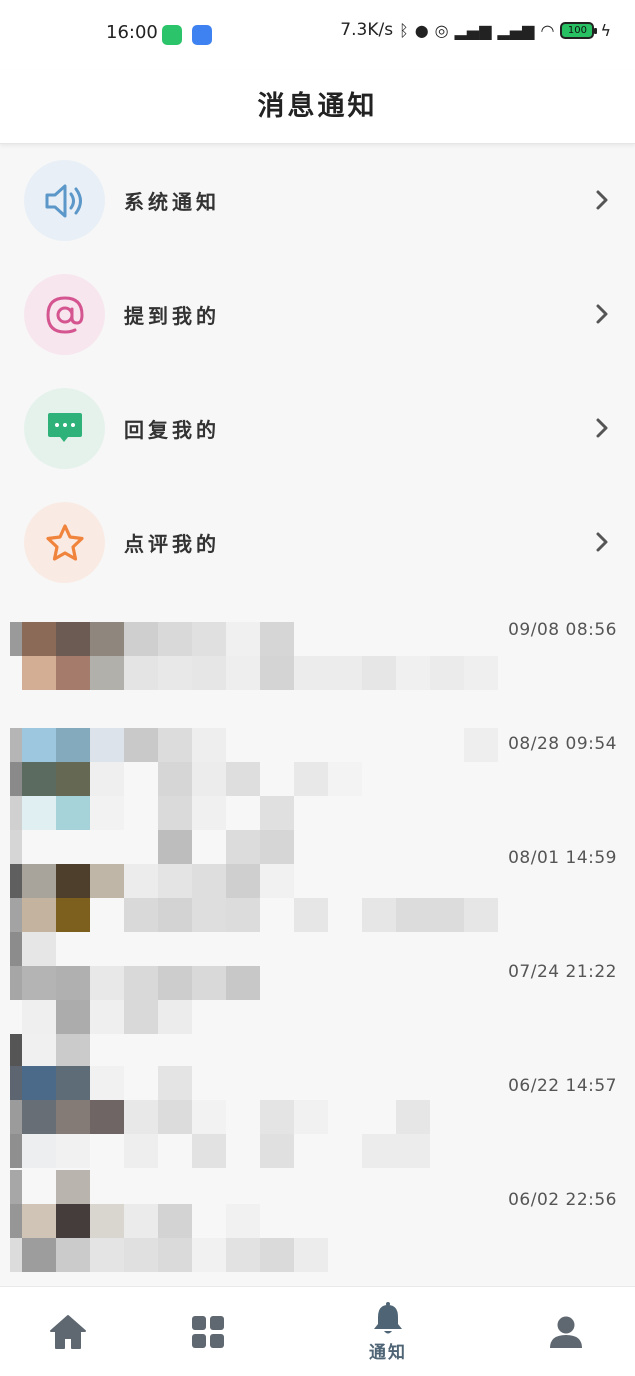 This screenshot has width=635, height=1376. I want to click on message-item: 08/01 14:59, so click(317, 892).